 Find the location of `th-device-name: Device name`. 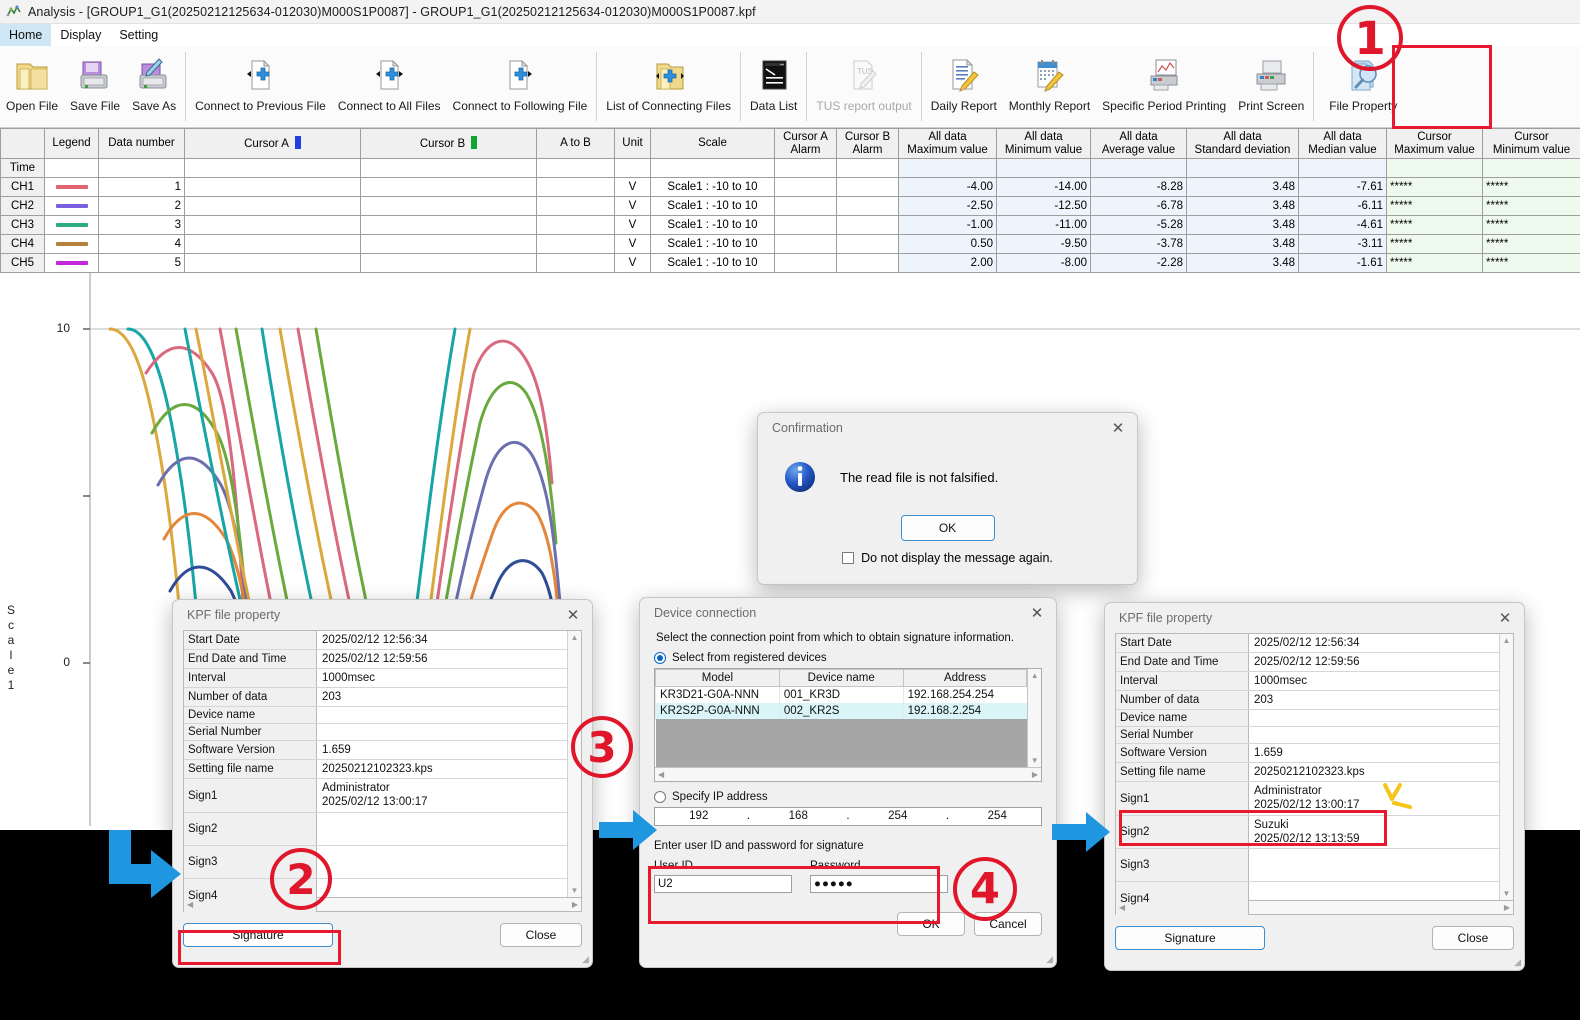

th-device-name: Device name is located at coordinates (841, 678).